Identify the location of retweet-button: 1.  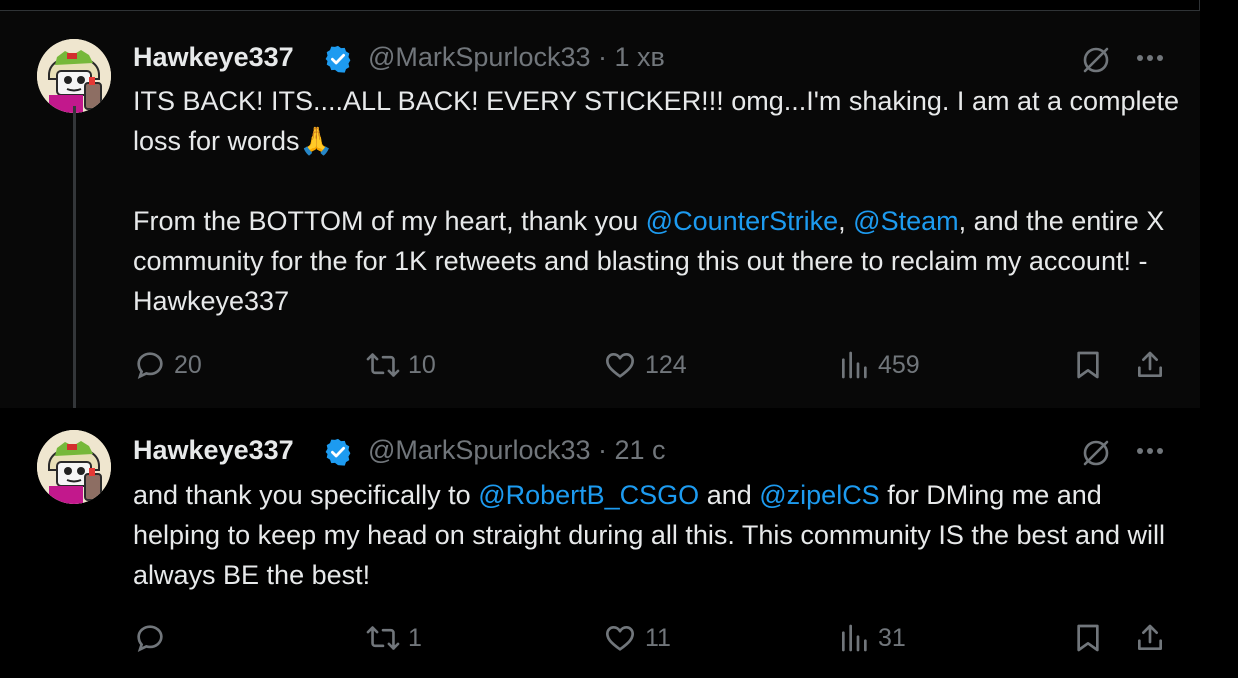
(394, 638).